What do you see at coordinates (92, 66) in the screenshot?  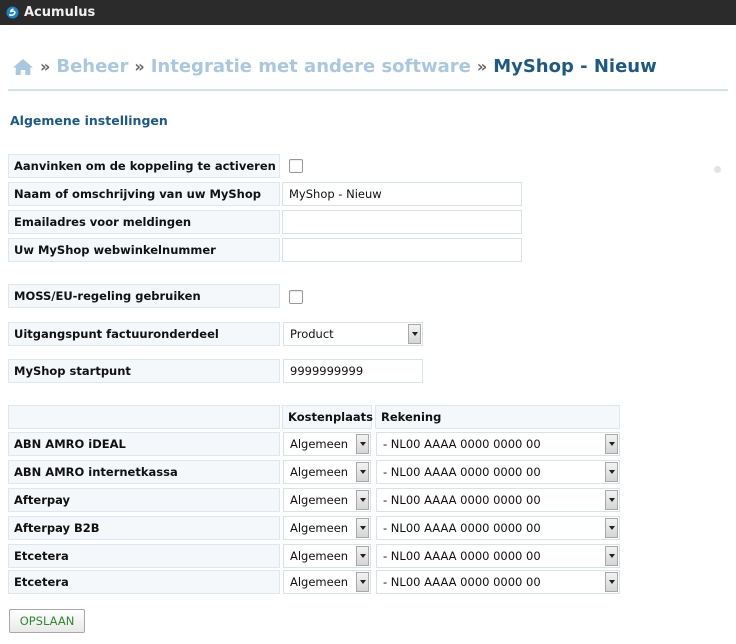 I see `breadcrumb-link-beheer: Beheer` at bounding box center [92, 66].